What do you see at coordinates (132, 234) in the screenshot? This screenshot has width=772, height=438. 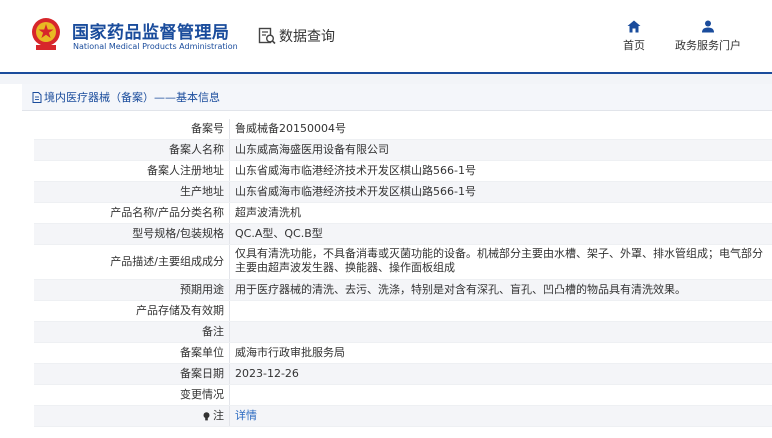 I see `field-label: 型号规格/包装规格` at bounding box center [132, 234].